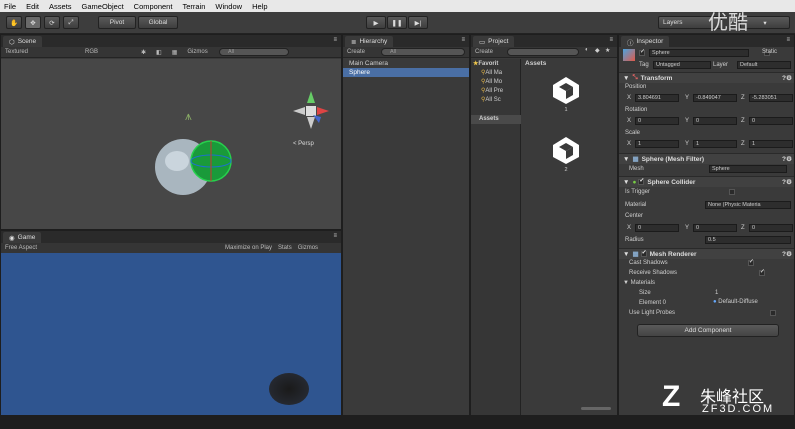 The image size is (795, 429). Describe the element at coordinates (105, 52) in the screenshot. I see `render-mode-dropdown: RGB` at that location.